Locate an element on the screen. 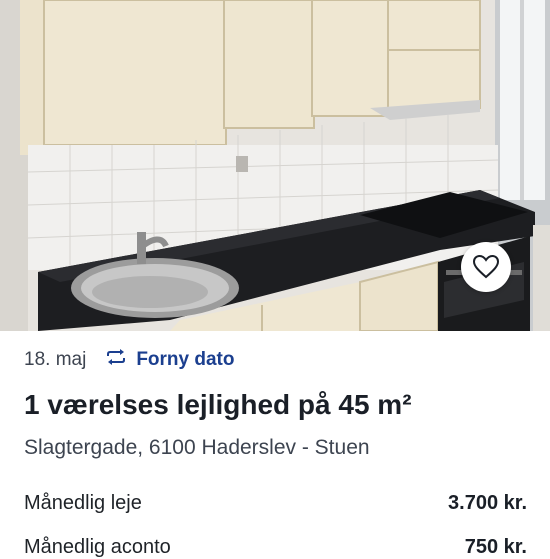 The width and height of the screenshot is (550, 559). listing-date: 18. maj is located at coordinates (55, 359).